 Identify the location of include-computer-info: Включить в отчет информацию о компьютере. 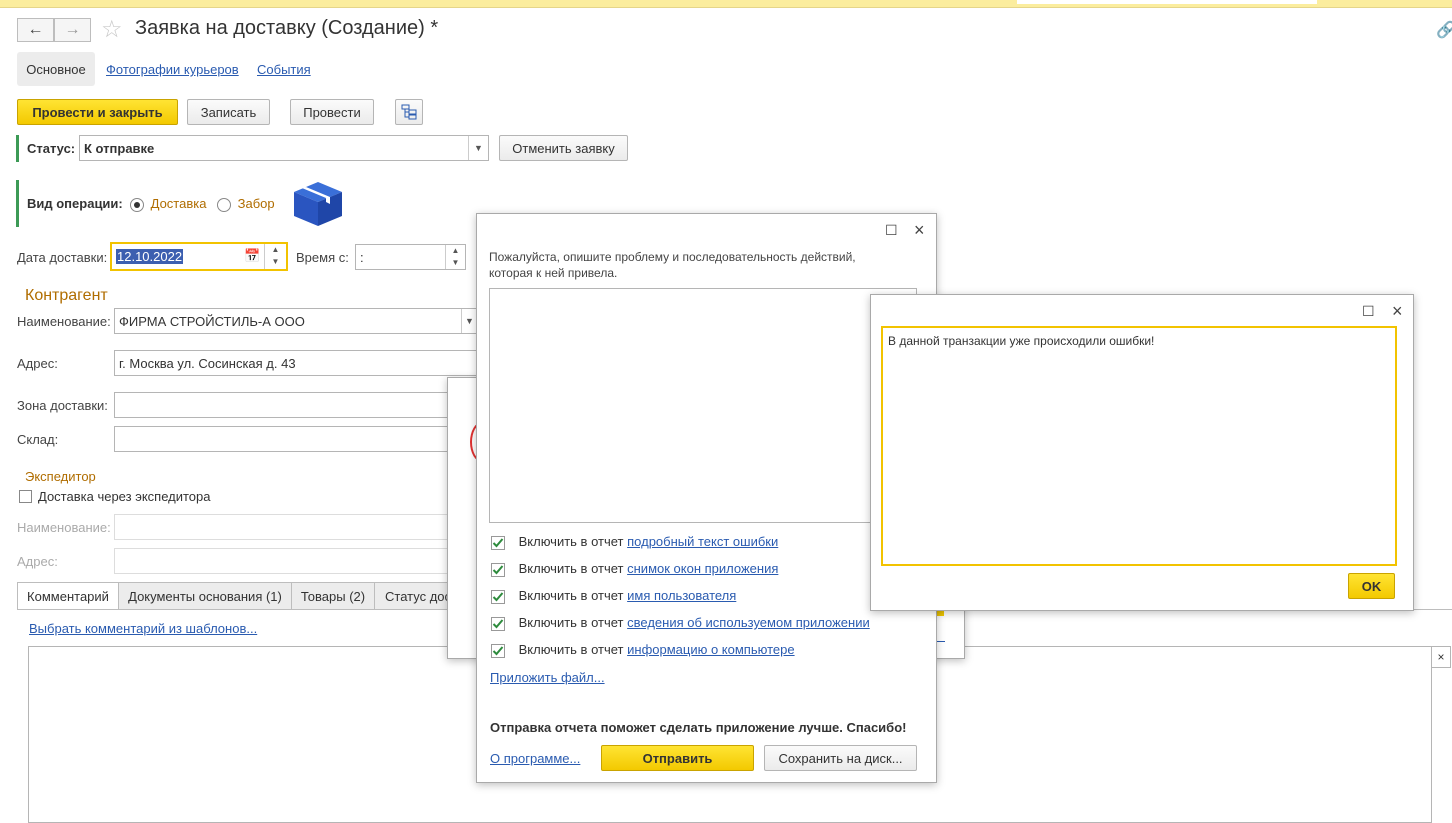
(643, 650).